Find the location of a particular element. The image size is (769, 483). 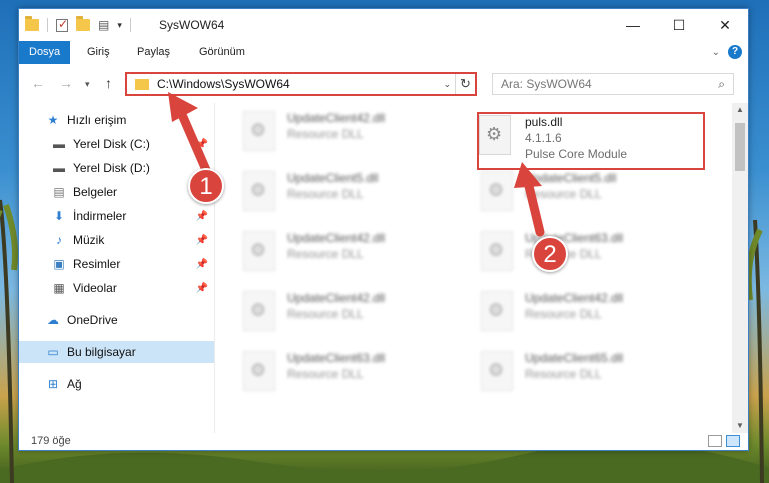

customize-toolbar-icon: ▤ is located at coordinates (103, 25).